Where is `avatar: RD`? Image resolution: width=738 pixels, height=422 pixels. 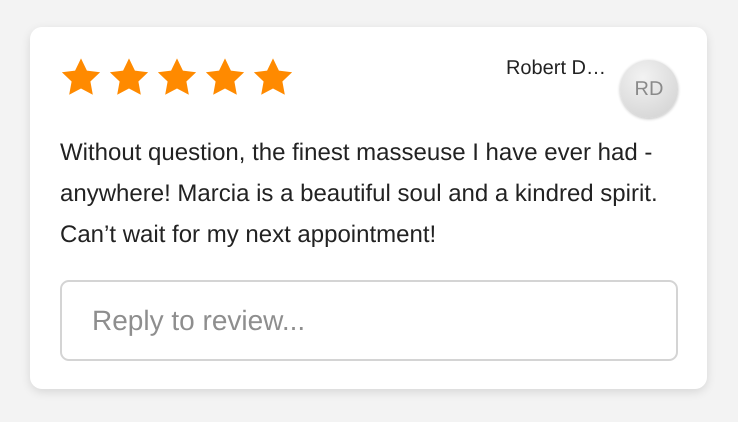
avatar: RD is located at coordinates (649, 89).